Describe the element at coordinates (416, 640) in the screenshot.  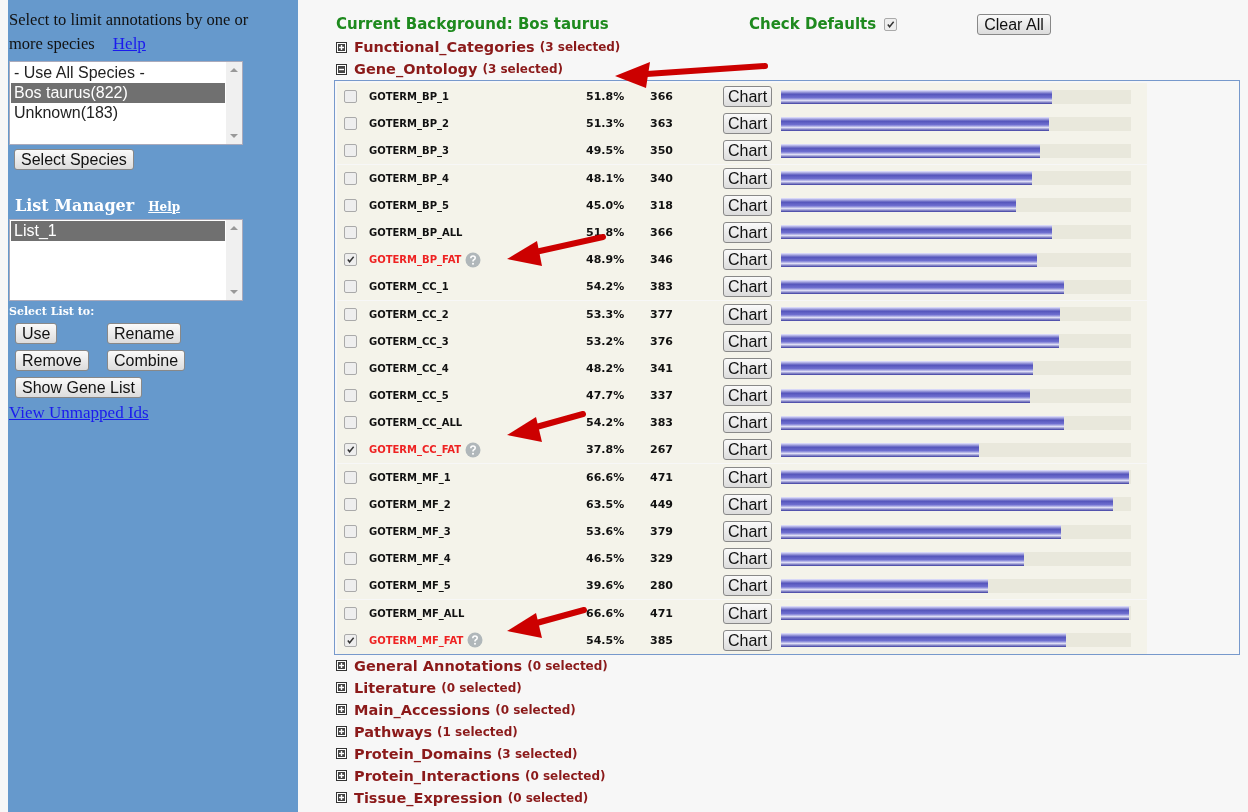
I see `term-name: GOTERM_MF_FAT` at that location.